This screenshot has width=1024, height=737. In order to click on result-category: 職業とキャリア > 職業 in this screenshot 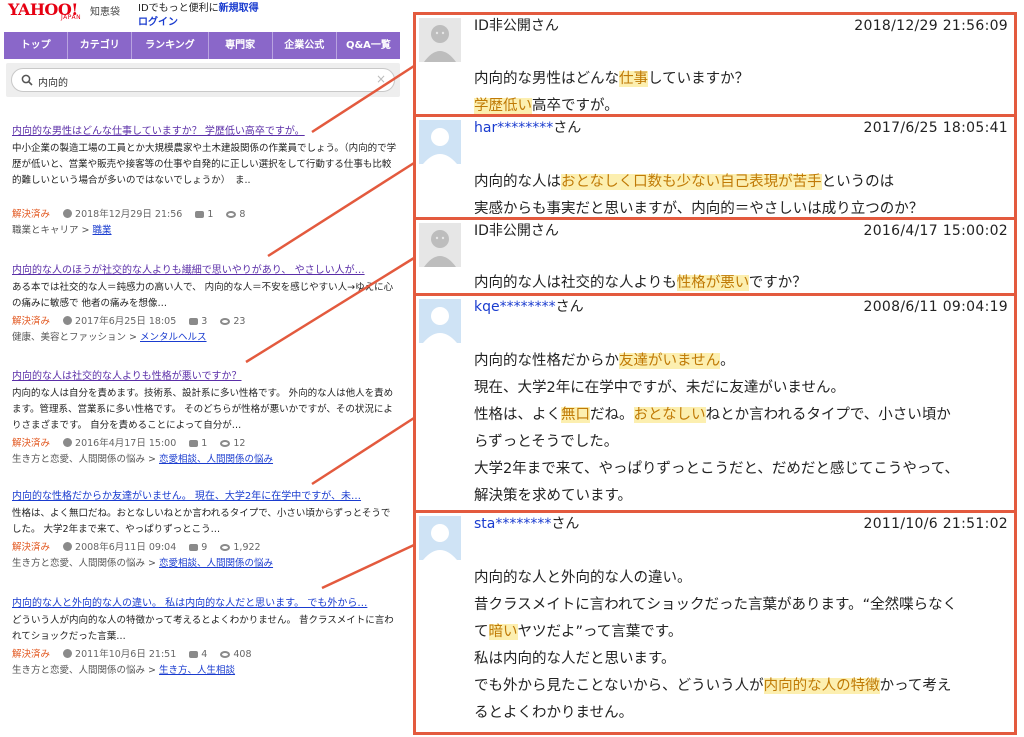, I will do `click(62, 230)`.